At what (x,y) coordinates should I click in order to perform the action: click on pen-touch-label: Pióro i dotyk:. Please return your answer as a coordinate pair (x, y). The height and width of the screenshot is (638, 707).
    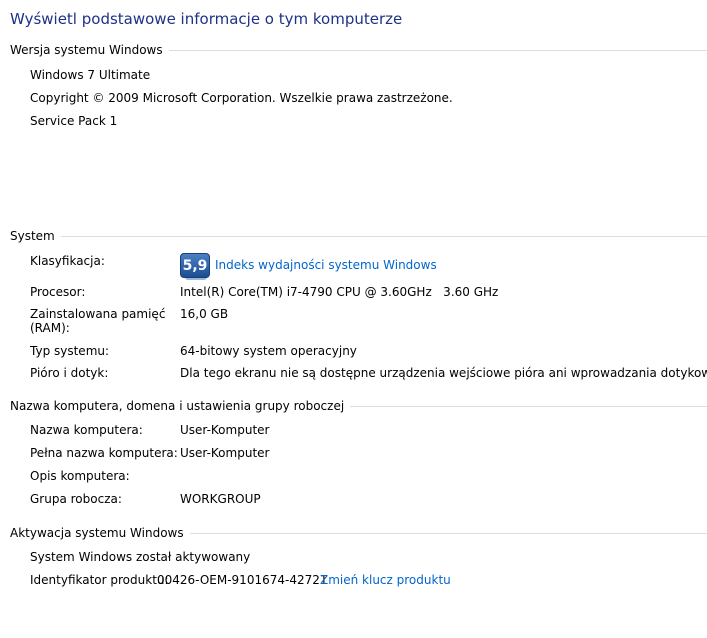
    Looking at the image, I should click on (69, 373).